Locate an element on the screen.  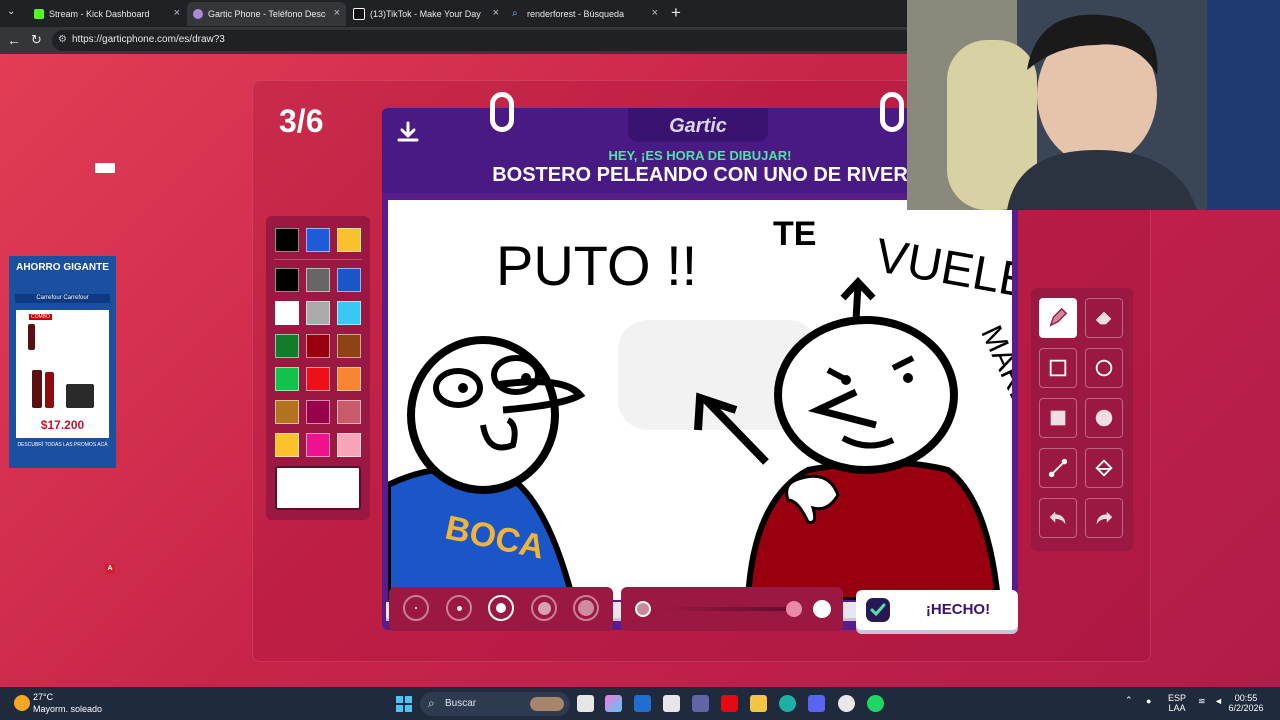
weather-icon is located at coordinates (22, 703).